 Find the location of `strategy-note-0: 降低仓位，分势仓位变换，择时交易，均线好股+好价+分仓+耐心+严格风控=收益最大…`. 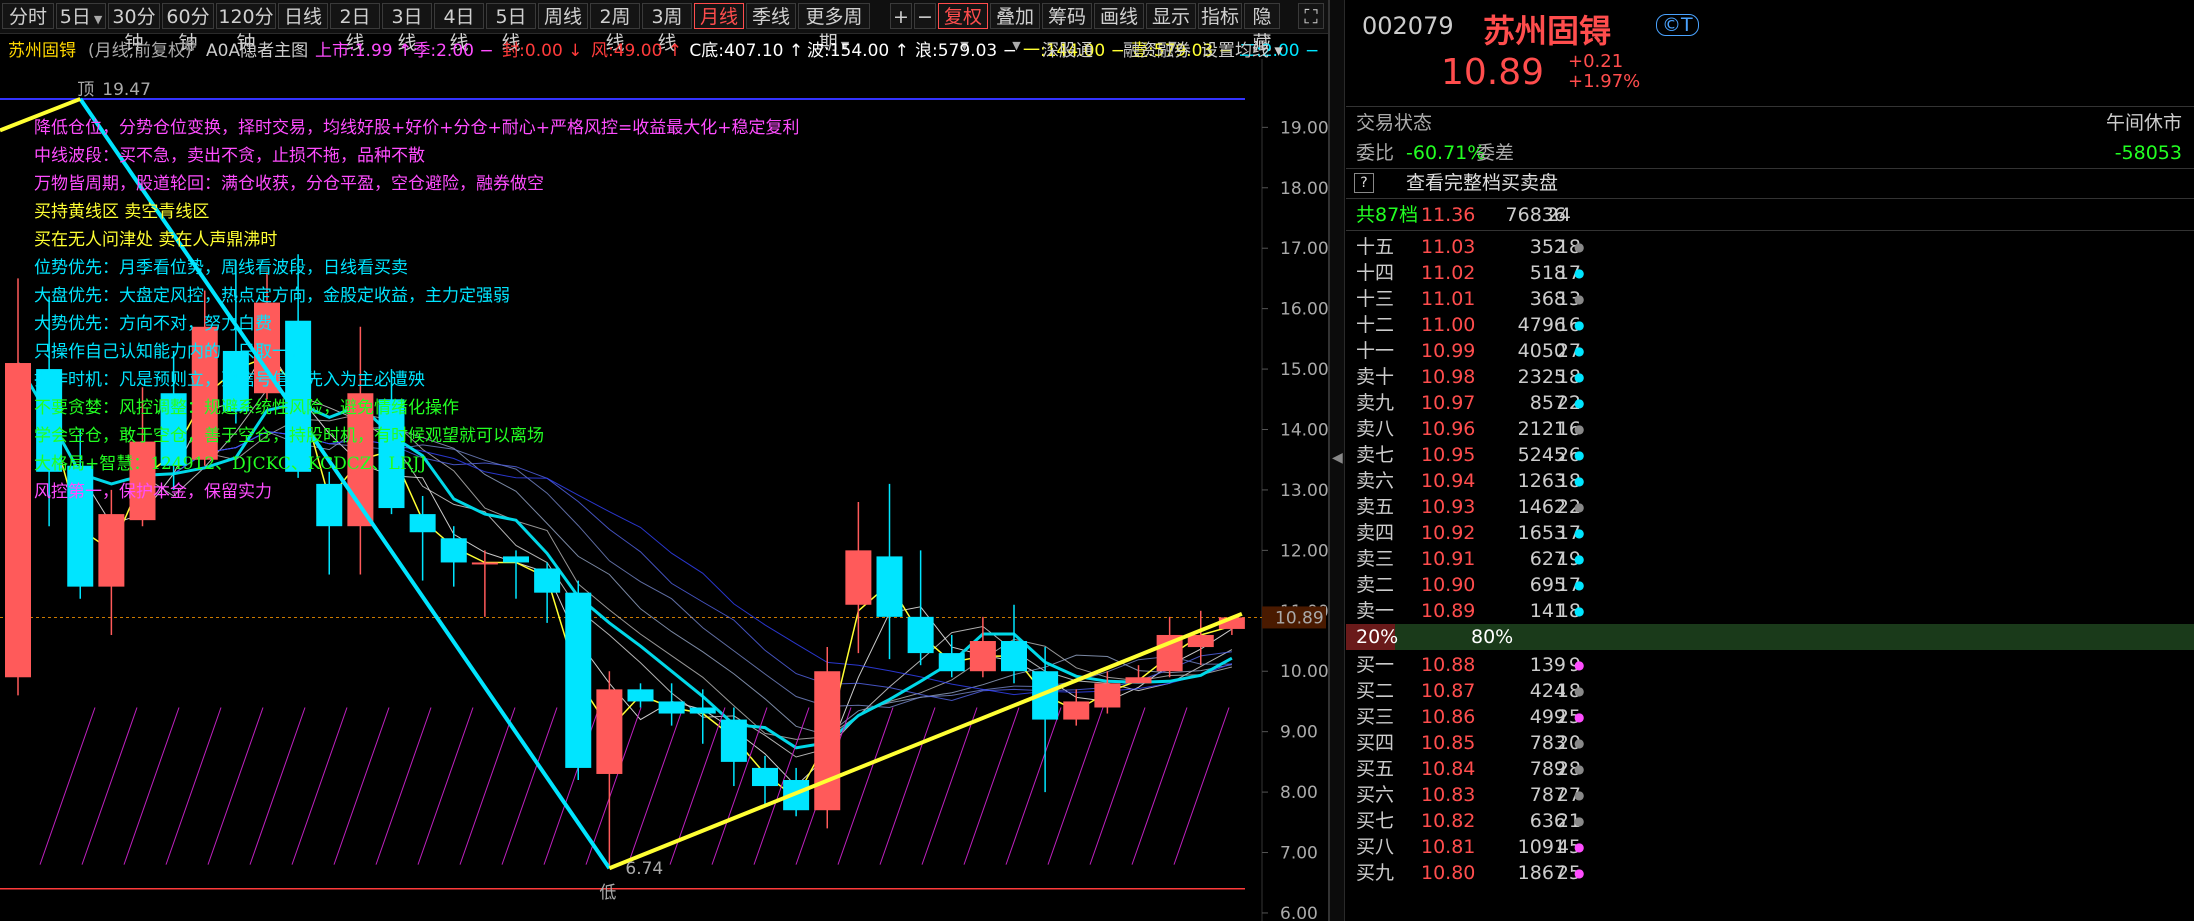

strategy-note-0: 降低仓位，分势仓位变换，择时交易，均线好股+好价+分仓+耐心+严格风控=收益最大… is located at coordinates (417, 128).